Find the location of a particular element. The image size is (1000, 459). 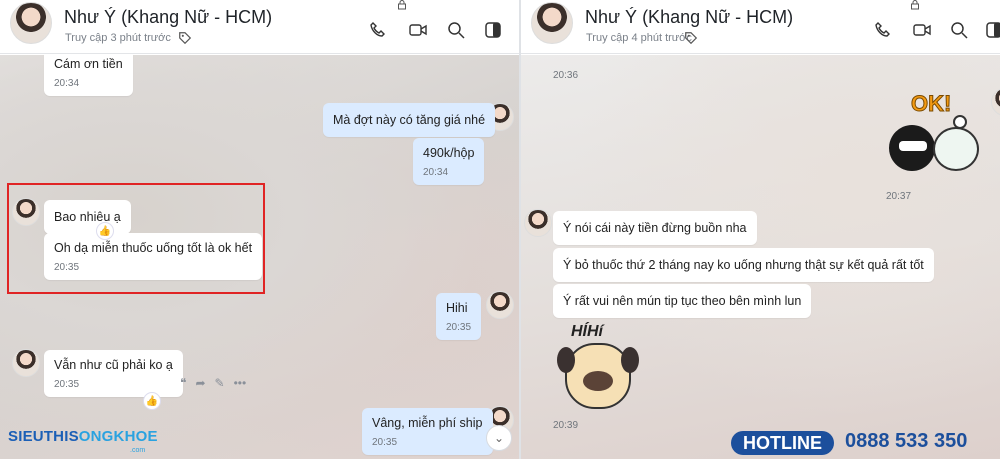

hotline-number: 0888 533 350 is located at coordinates (906, 441).